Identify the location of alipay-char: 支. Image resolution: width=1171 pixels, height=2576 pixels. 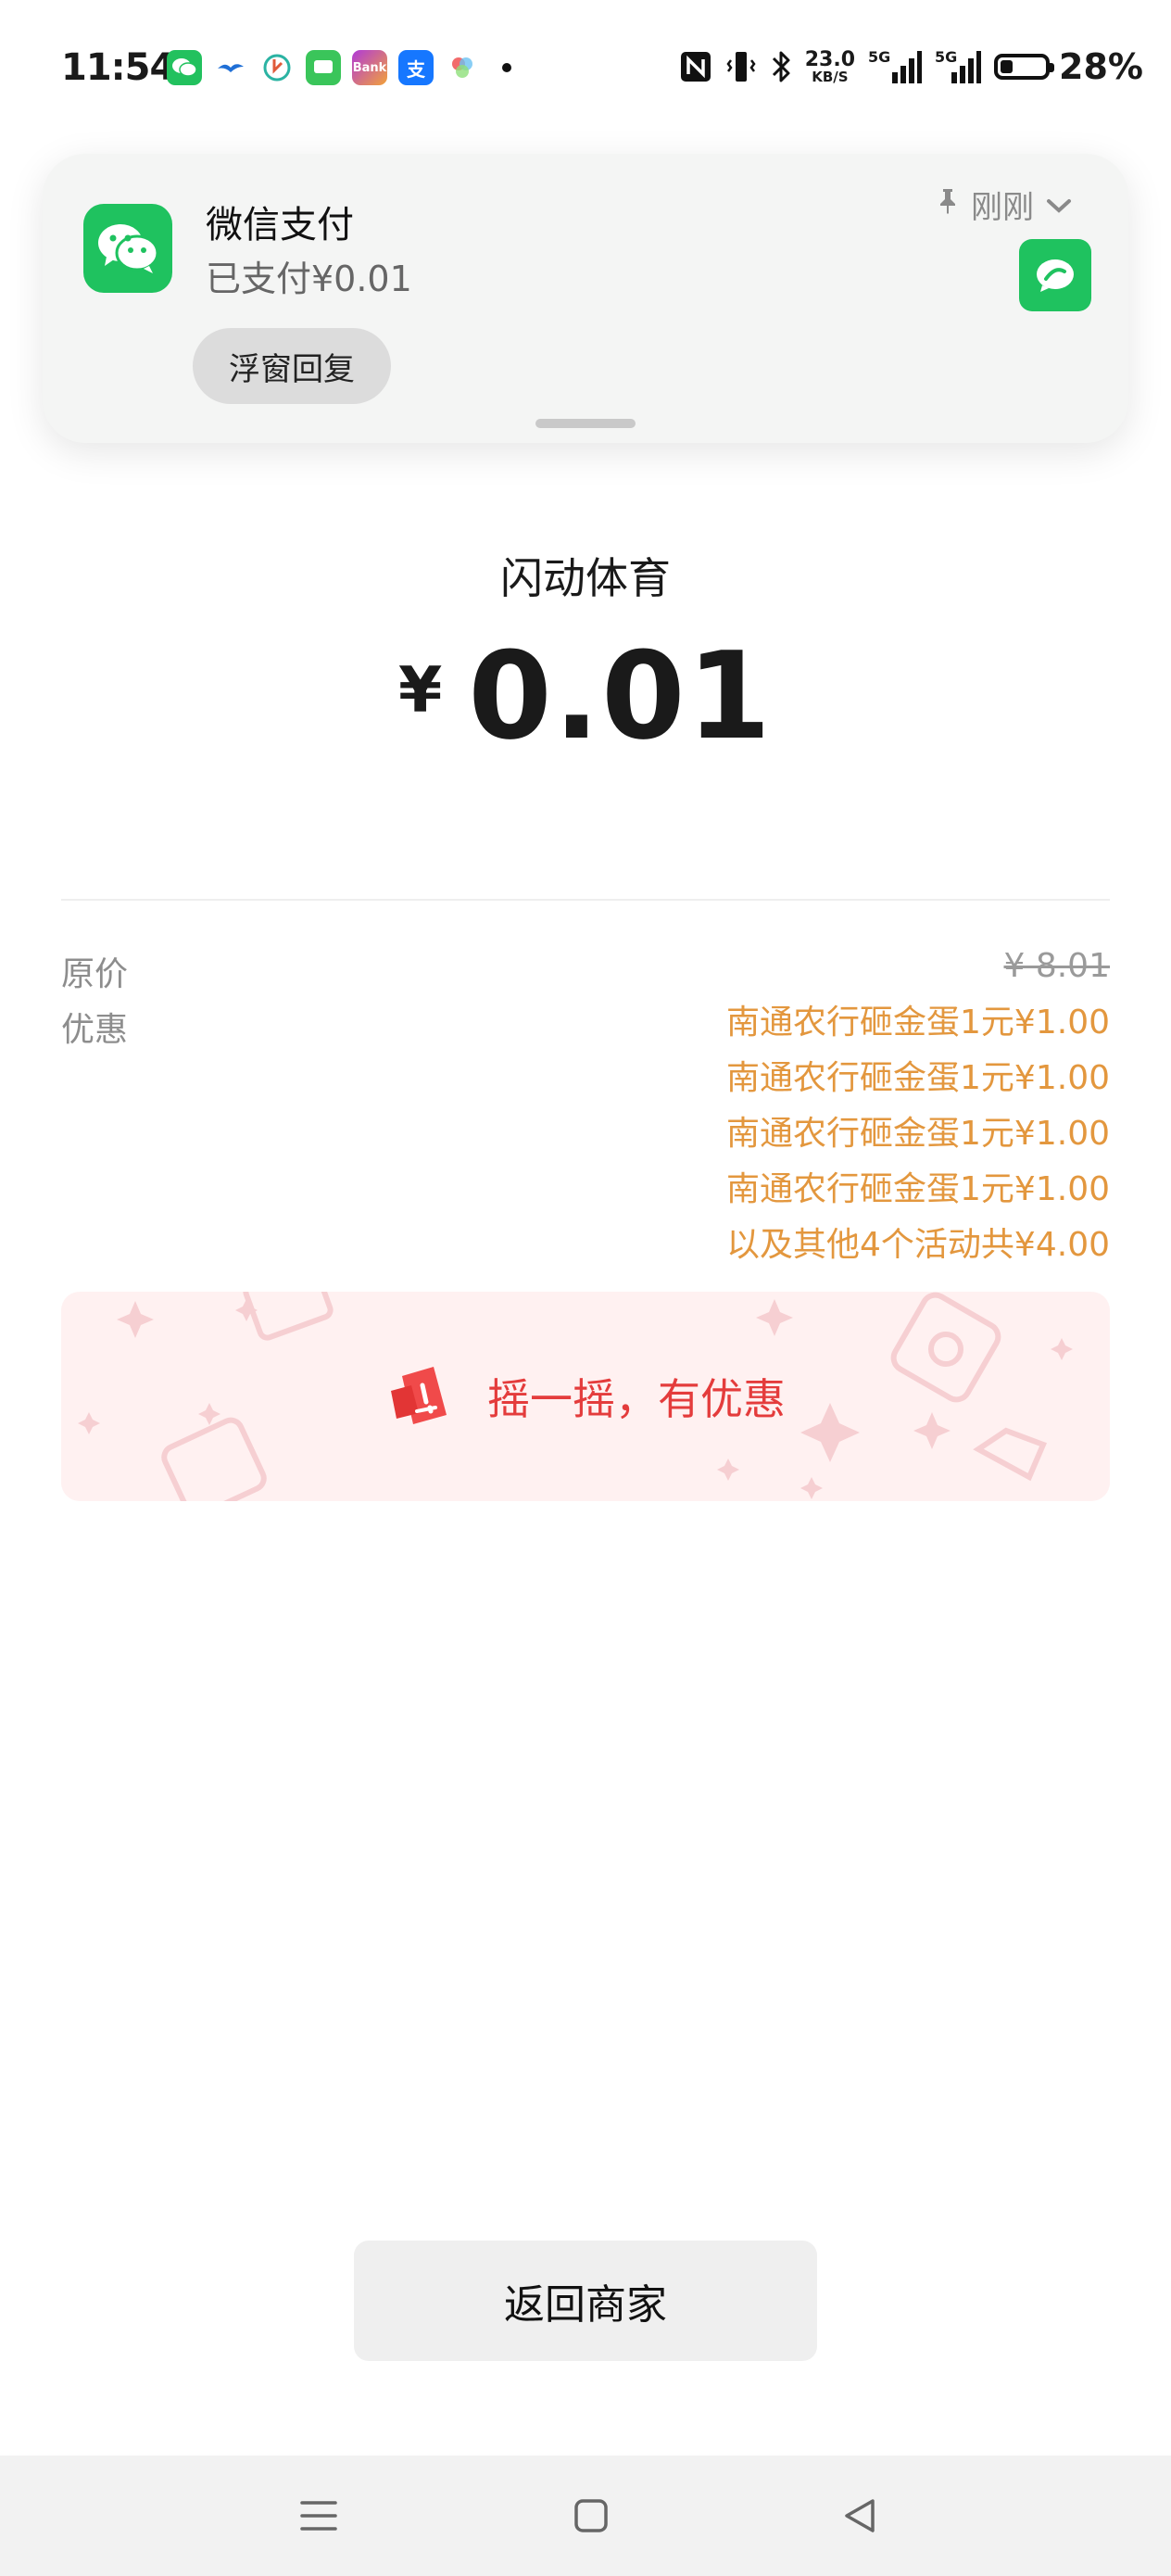
(416, 69).